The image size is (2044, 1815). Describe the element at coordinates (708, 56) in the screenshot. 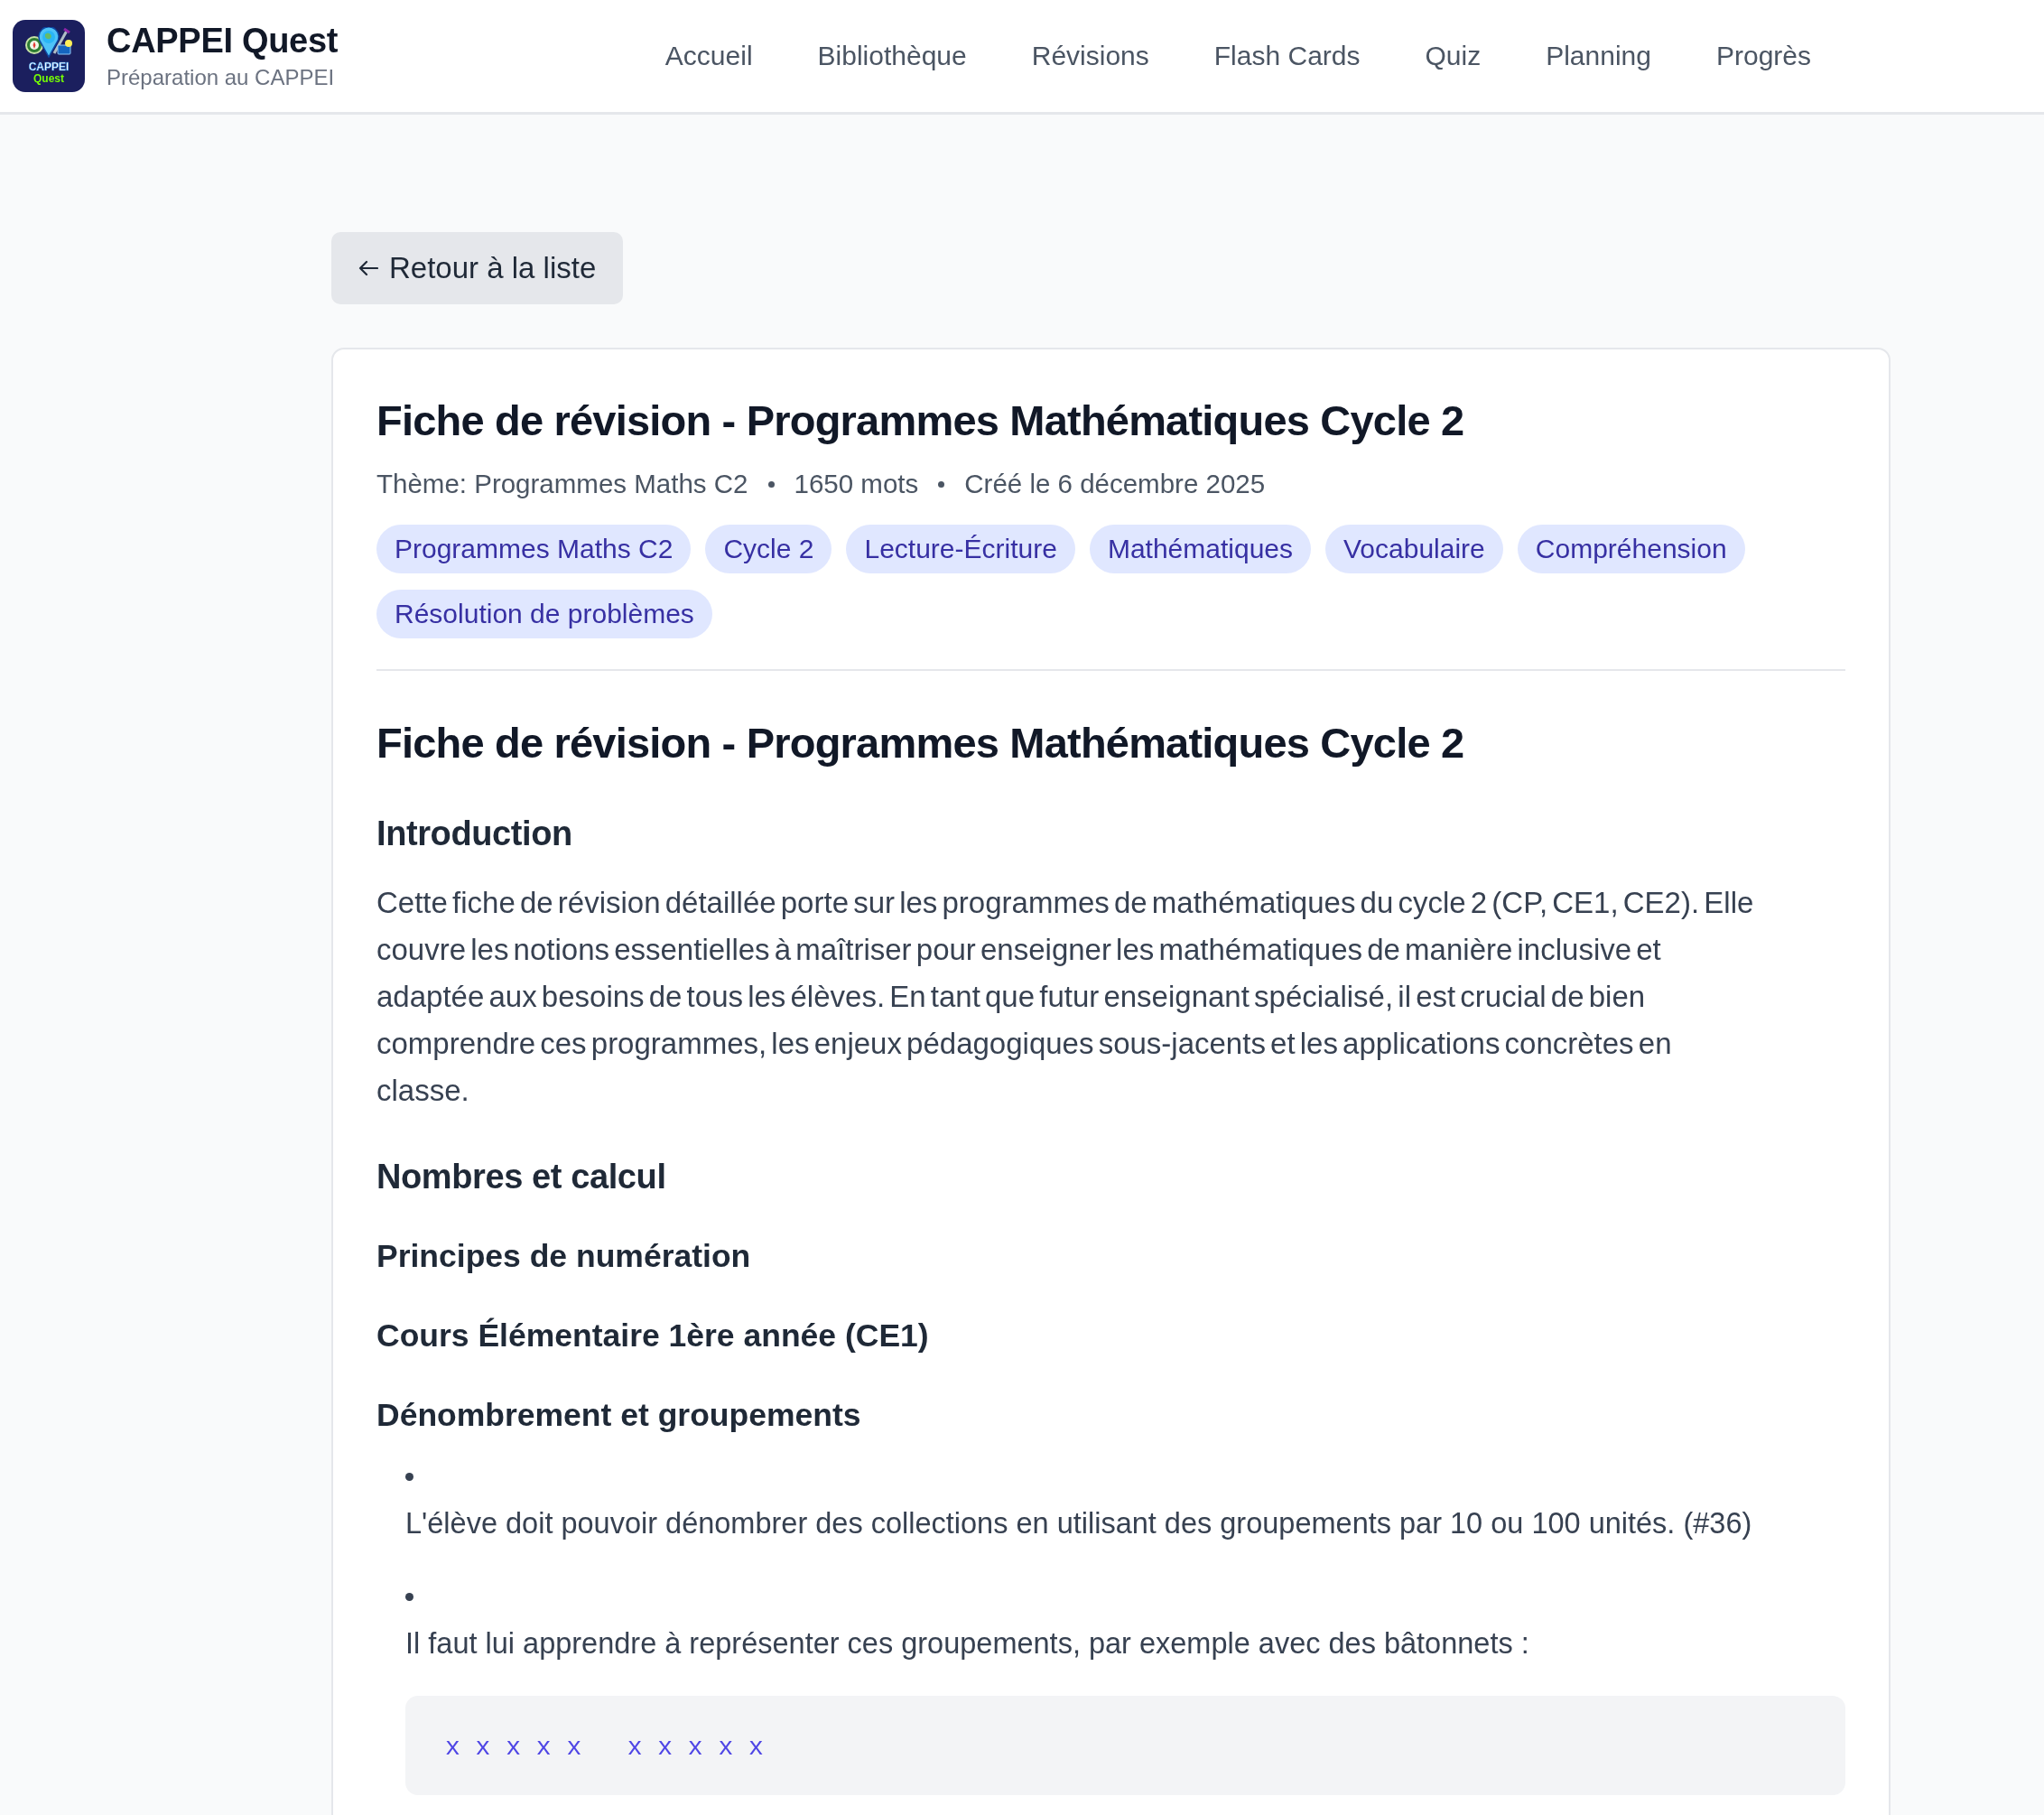

I see `nav-link: Accueil` at that location.